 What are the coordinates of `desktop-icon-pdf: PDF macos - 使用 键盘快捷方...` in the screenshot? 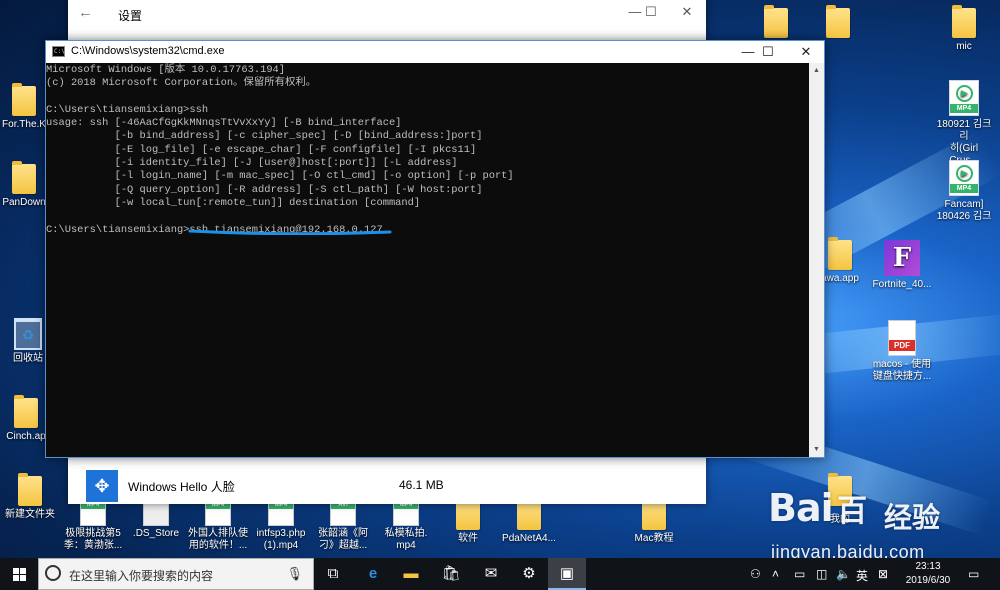 It's located at (902, 351).